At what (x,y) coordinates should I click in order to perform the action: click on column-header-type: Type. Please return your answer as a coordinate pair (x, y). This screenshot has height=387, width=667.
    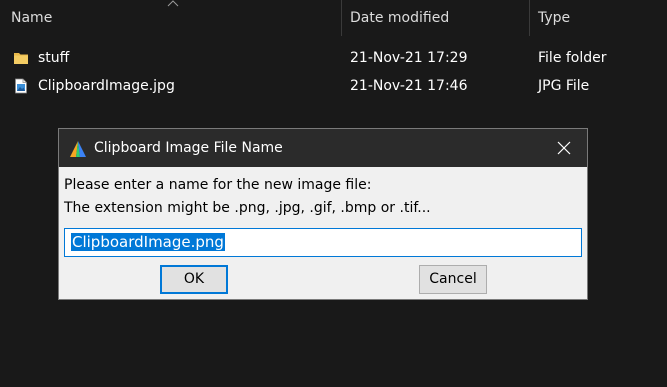
    Looking at the image, I should click on (554, 18).